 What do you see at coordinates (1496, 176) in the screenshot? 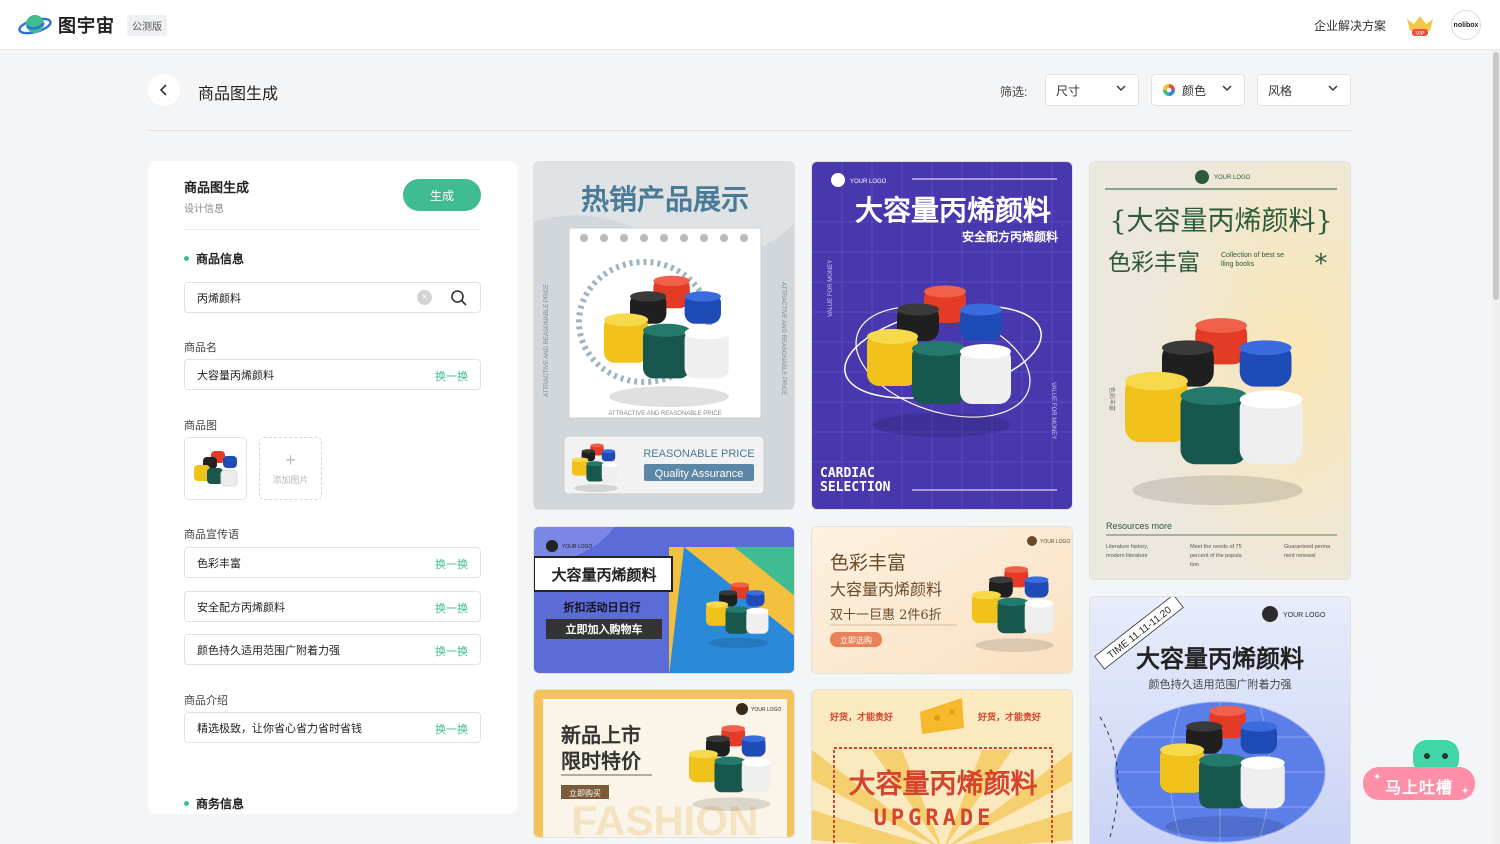
I see `scrollbar-thumb` at bounding box center [1496, 176].